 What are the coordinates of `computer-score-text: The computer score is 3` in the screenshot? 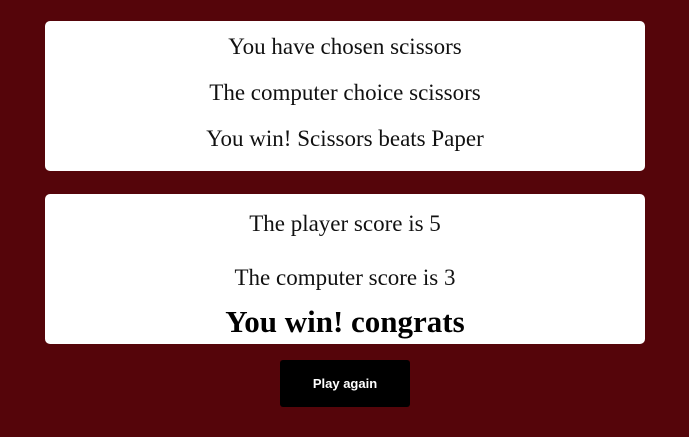 It's located at (345, 277).